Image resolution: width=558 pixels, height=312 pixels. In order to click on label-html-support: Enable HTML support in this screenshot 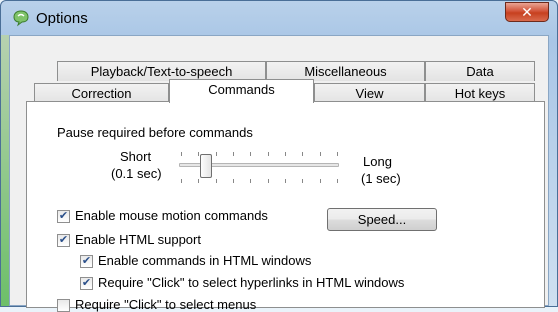, I will do `click(138, 239)`.